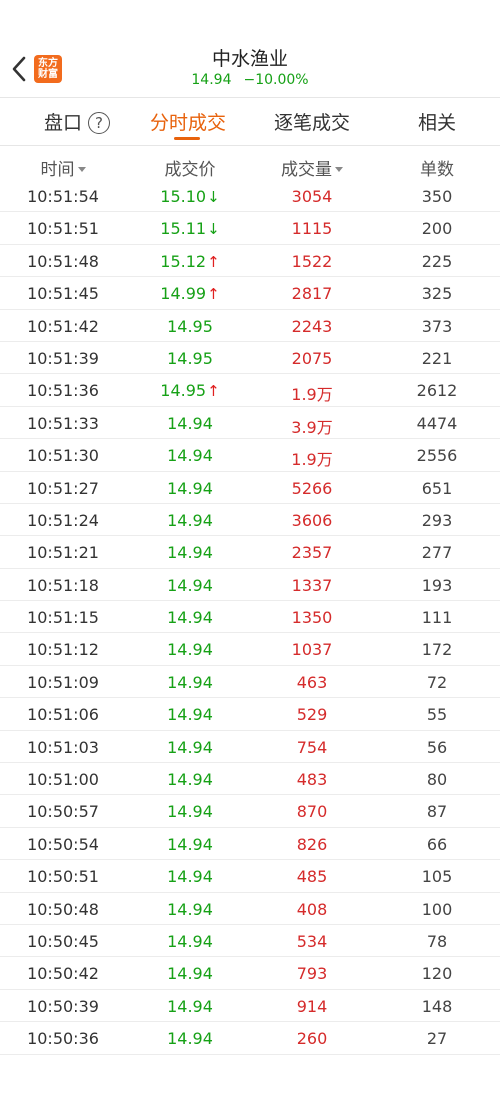 The height and width of the screenshot is (1111, 500). Describe the element at coordinates (250, 196) in the screenshot. I see `table-row: 10:51:54 15.10↓ 3054 350` at that location.